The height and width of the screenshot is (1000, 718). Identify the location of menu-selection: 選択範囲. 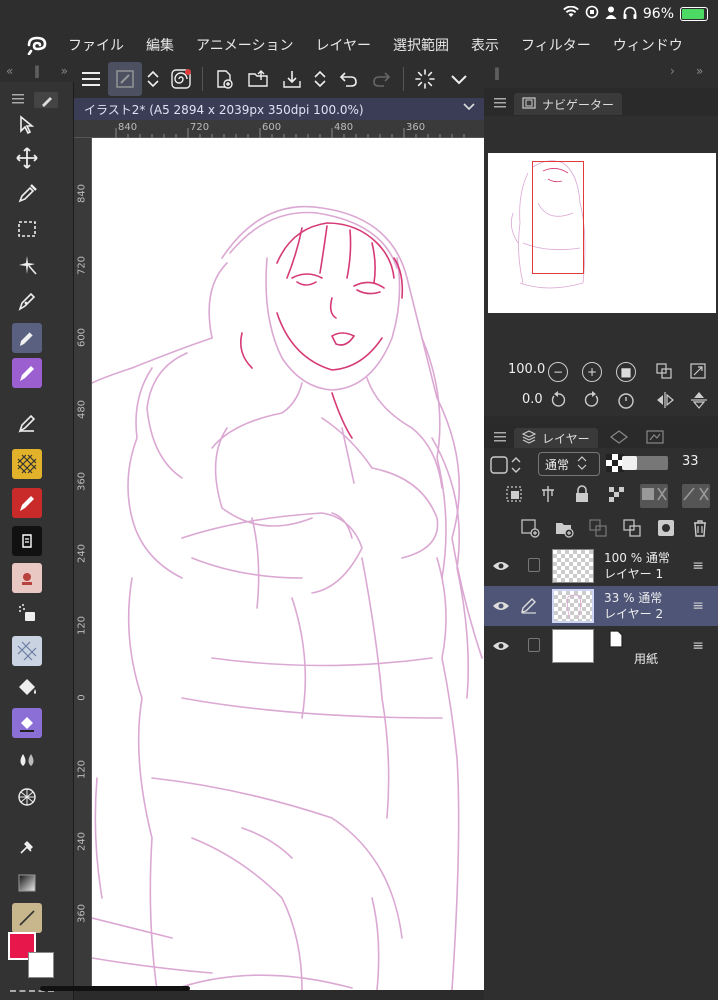
(421, 45).